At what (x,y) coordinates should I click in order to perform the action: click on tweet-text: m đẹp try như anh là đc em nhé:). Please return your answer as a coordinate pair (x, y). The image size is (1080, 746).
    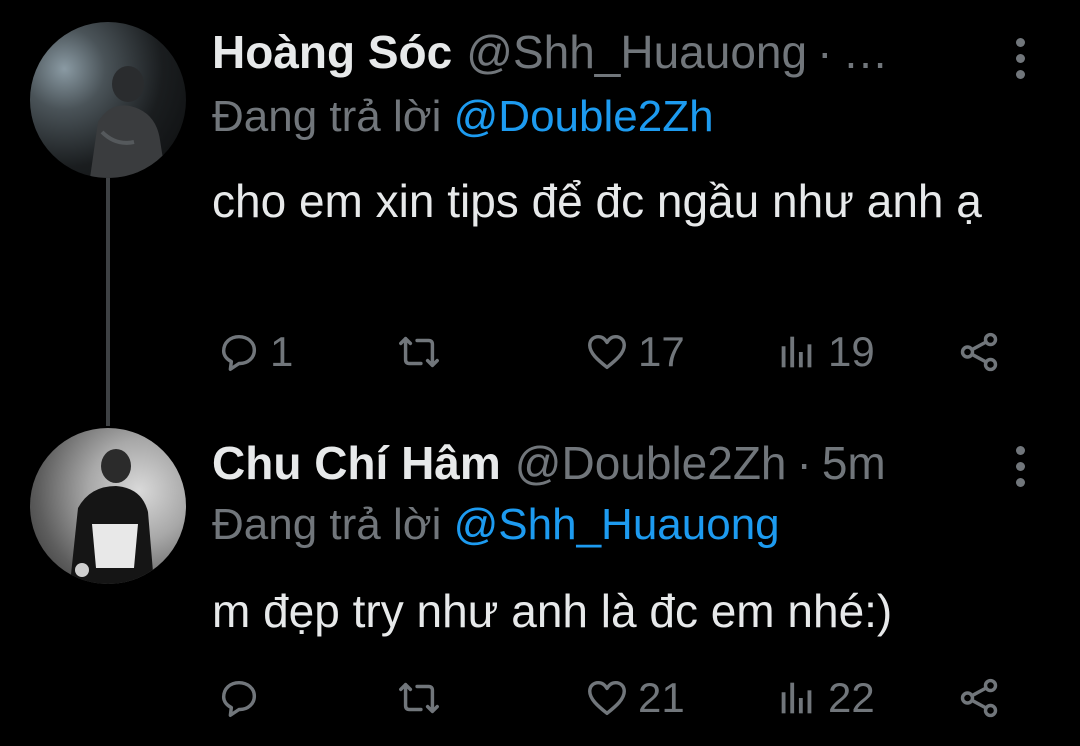
    Looking at the image, I should click on (552, 611).